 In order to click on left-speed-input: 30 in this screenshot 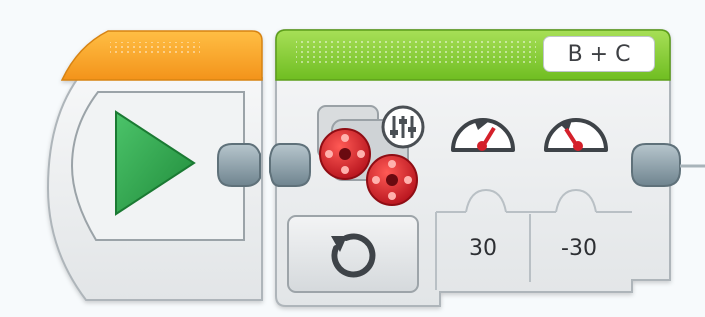, I will do `click(483, 248)`.